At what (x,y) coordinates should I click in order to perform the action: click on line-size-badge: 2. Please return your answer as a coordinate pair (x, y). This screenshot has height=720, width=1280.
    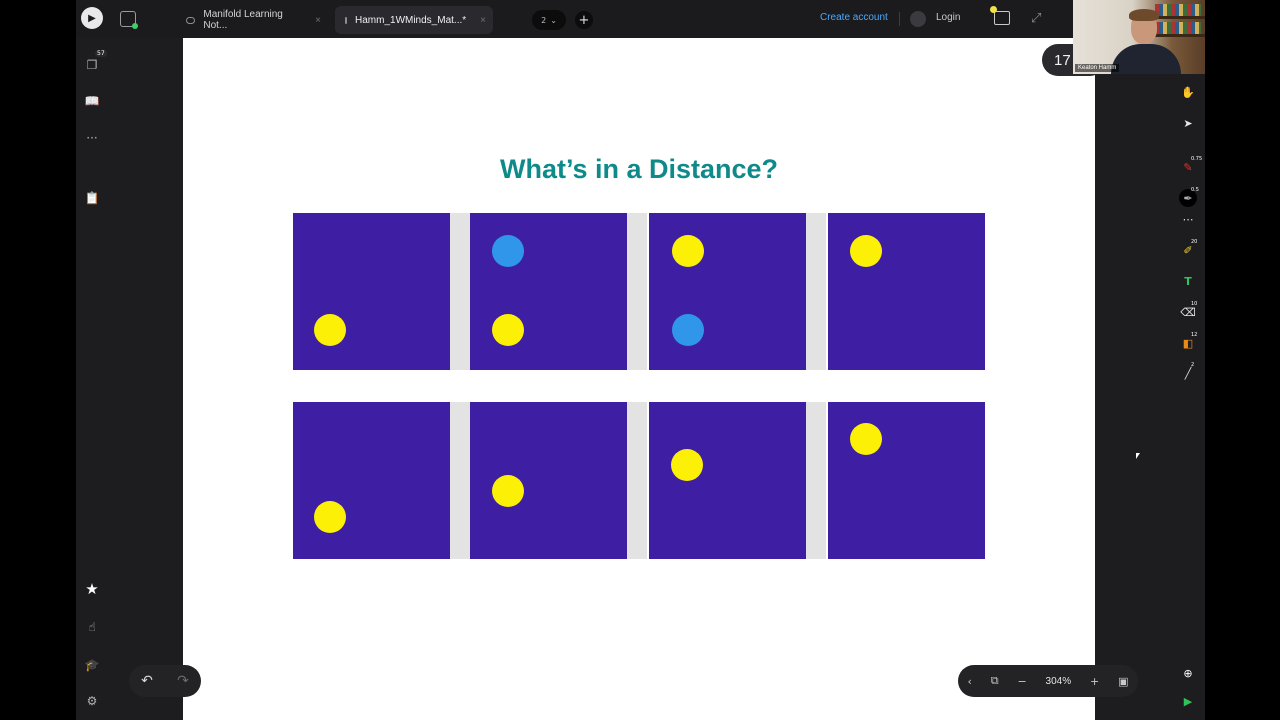
    Looking at the image, I should click on (1193, 365).